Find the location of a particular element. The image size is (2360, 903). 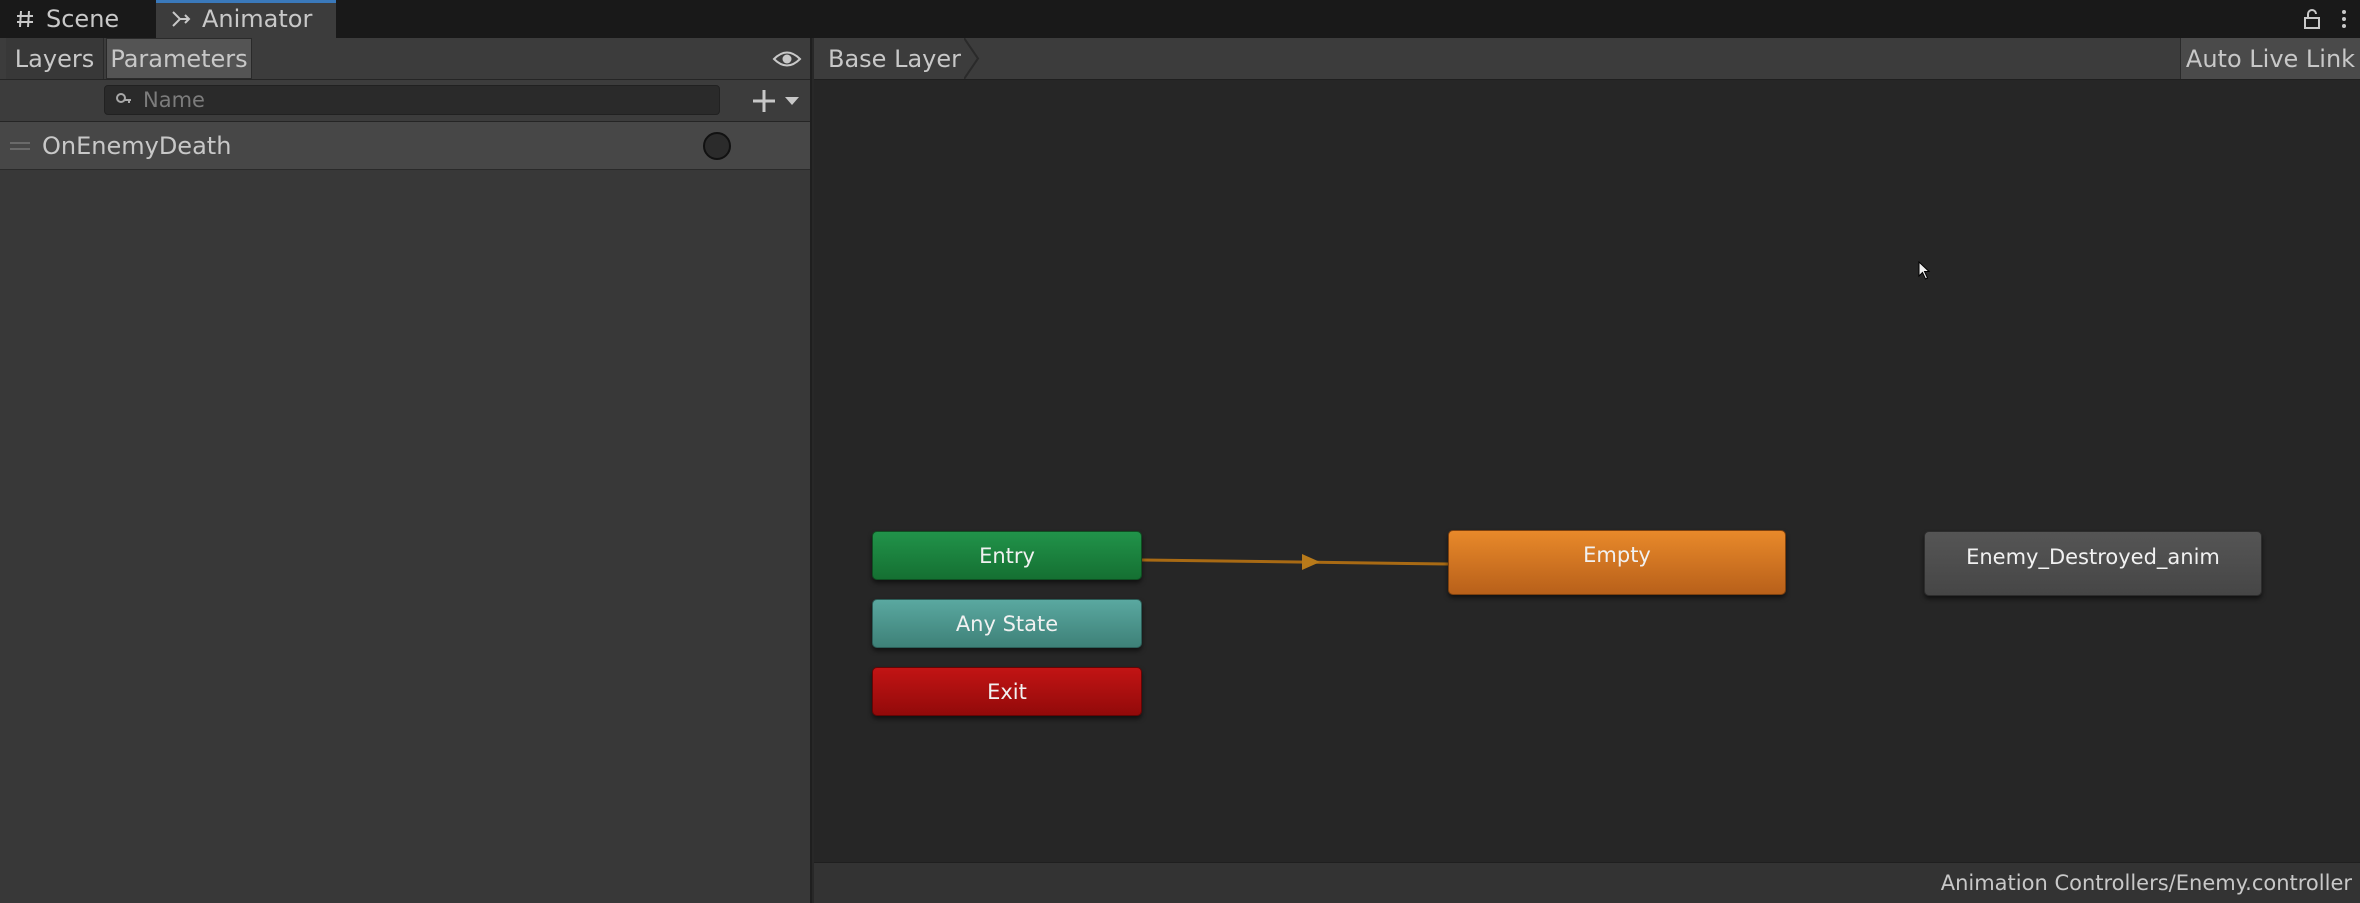

tab-animator: Animator is located at coordinates (246, 19).